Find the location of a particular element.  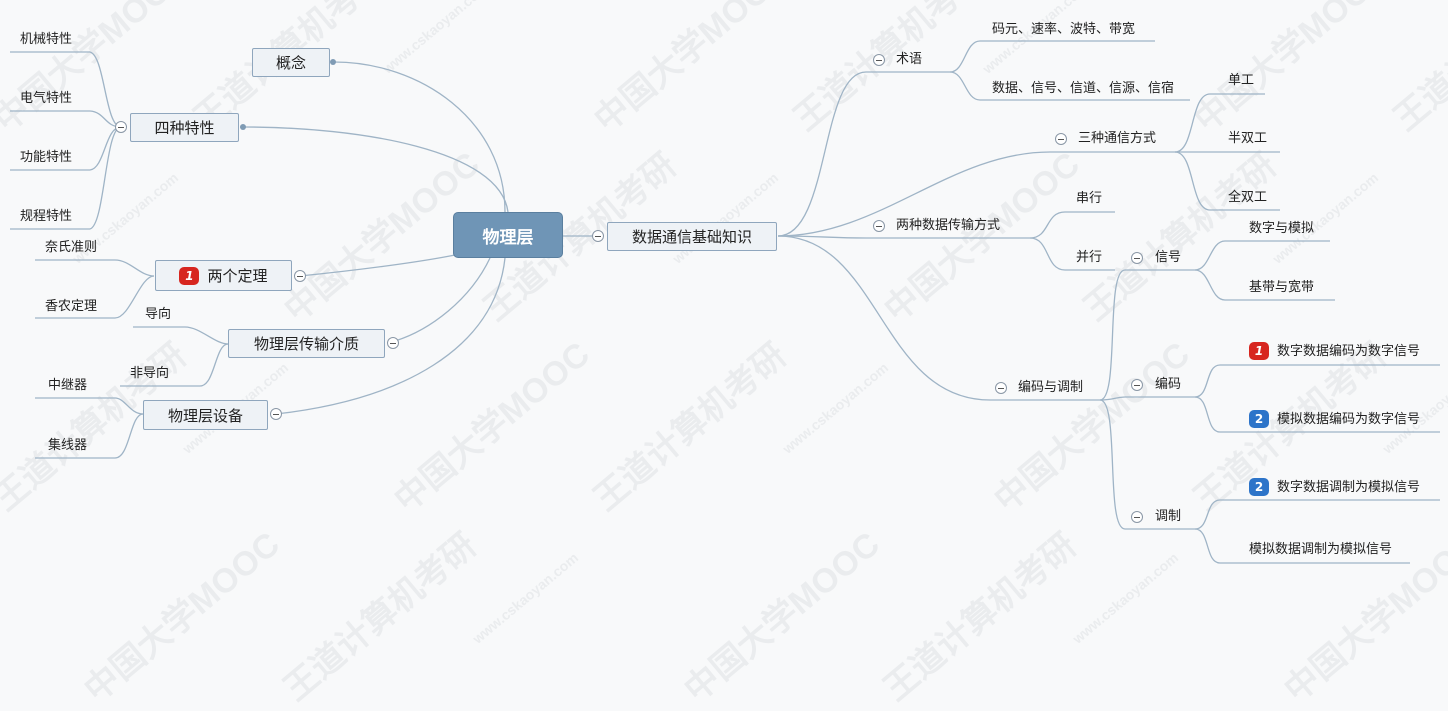

leaf-repeater: 中继器 is located at coordinates (67, 386).